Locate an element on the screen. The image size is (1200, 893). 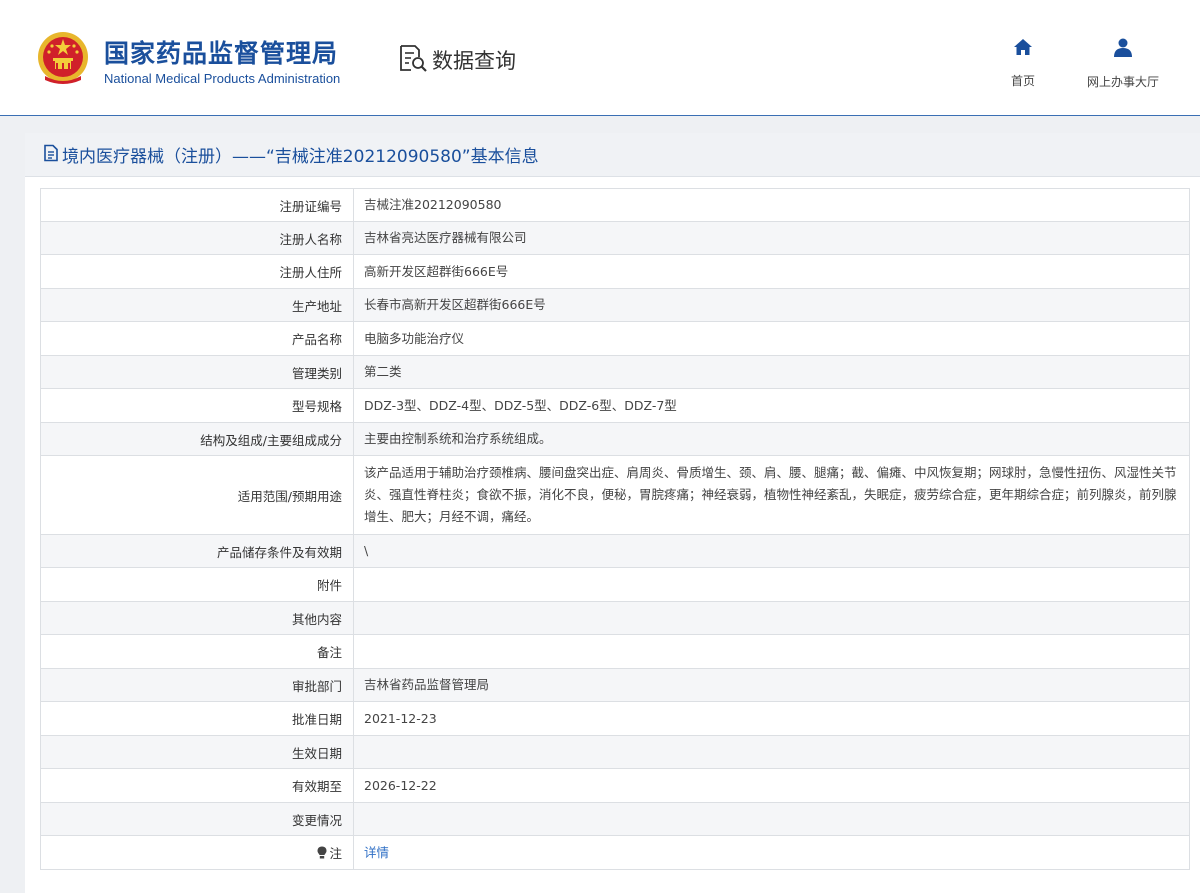
data-query-label: 数据查询 is located at coordinates (474, 61).